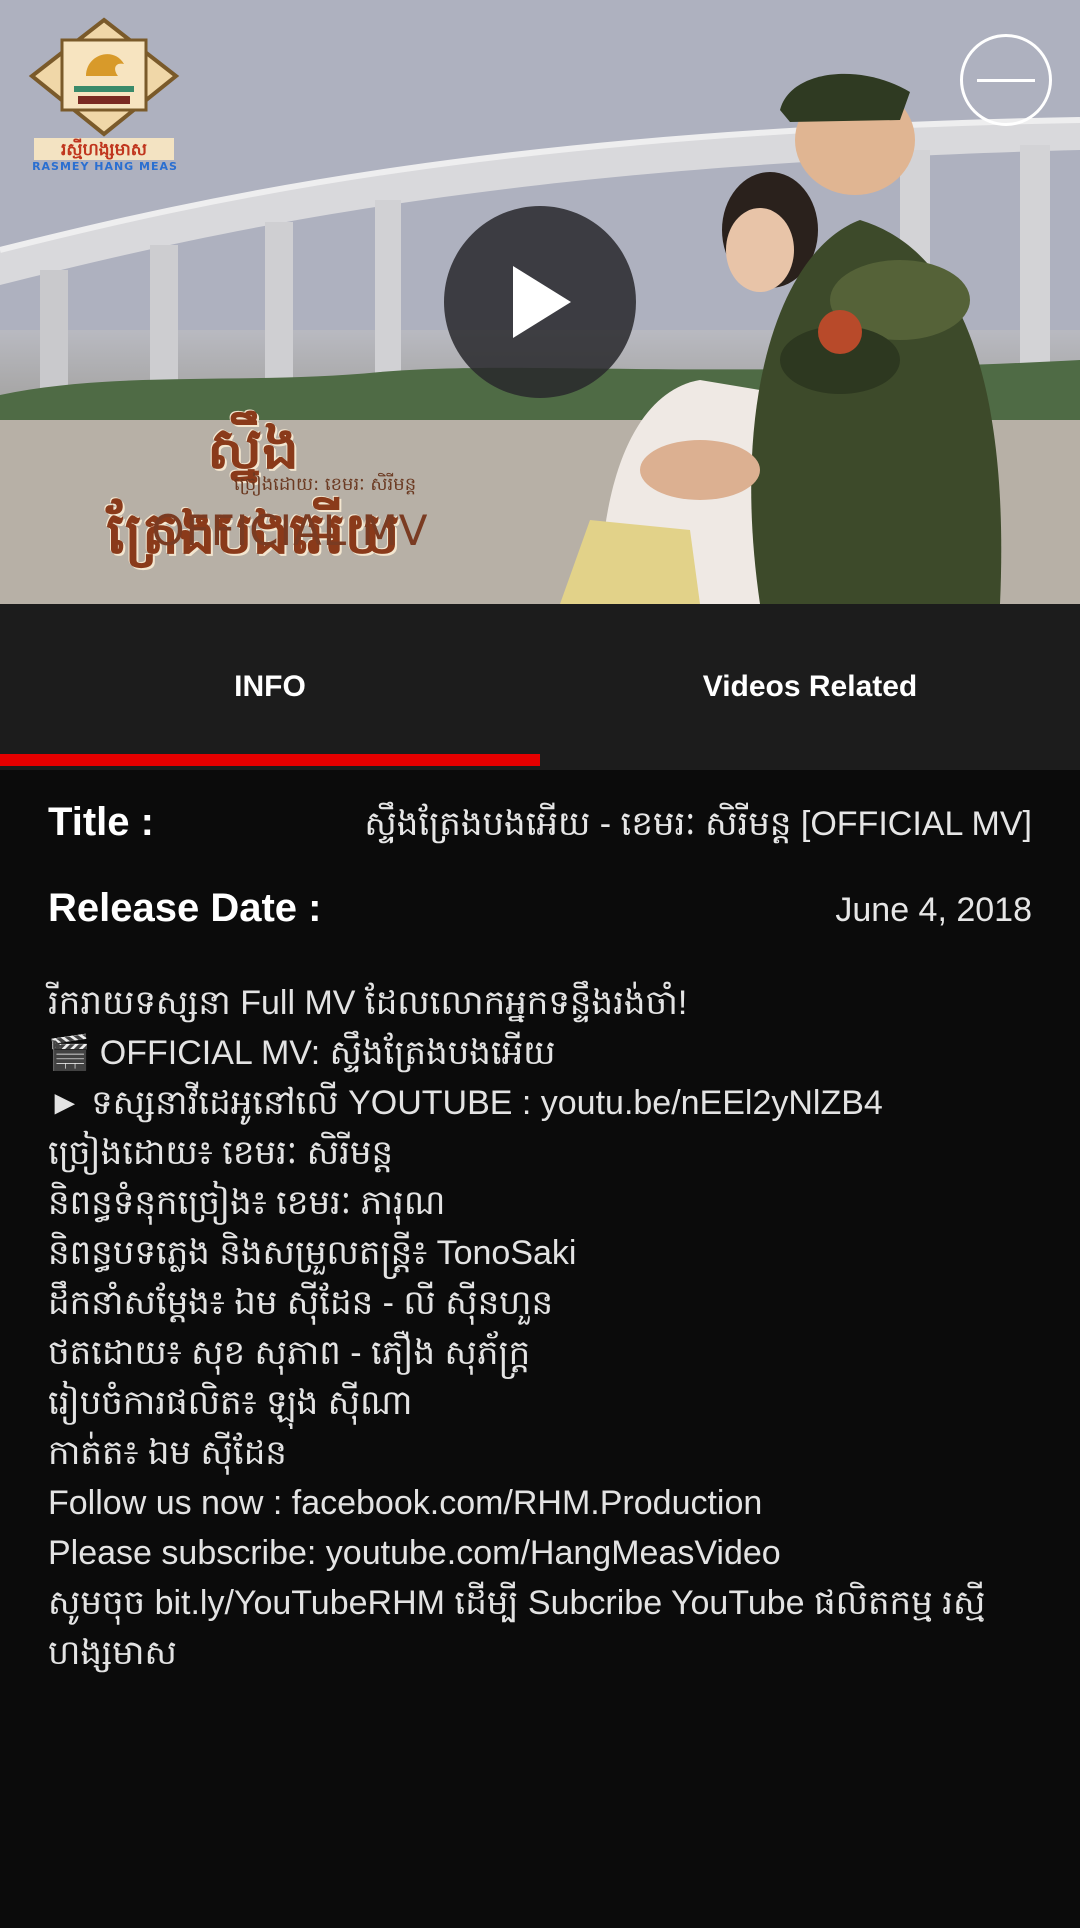  I want to click on description-line: កាត់ត៖ ឯម ស៊ីដែន, so click(167, 1453).